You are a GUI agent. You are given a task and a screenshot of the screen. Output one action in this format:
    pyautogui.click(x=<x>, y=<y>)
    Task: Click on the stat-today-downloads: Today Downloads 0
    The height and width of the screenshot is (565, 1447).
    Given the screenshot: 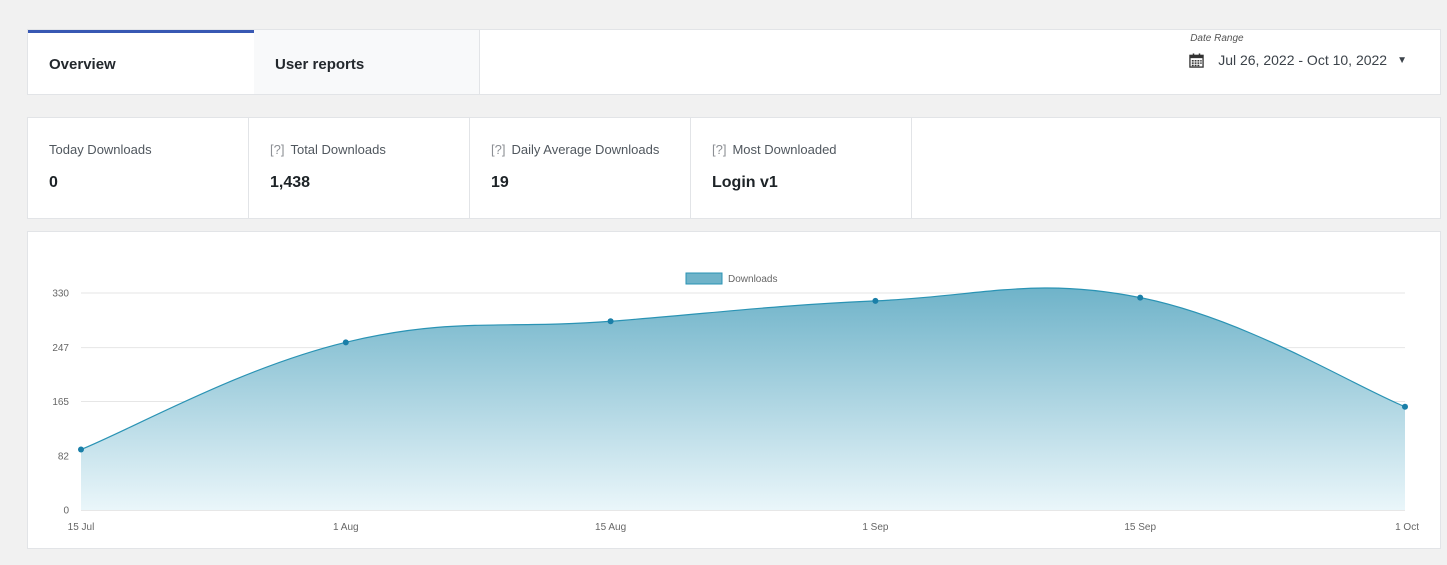 What is the action you would take?
    pyautogui.click(x=138, y=168)
    